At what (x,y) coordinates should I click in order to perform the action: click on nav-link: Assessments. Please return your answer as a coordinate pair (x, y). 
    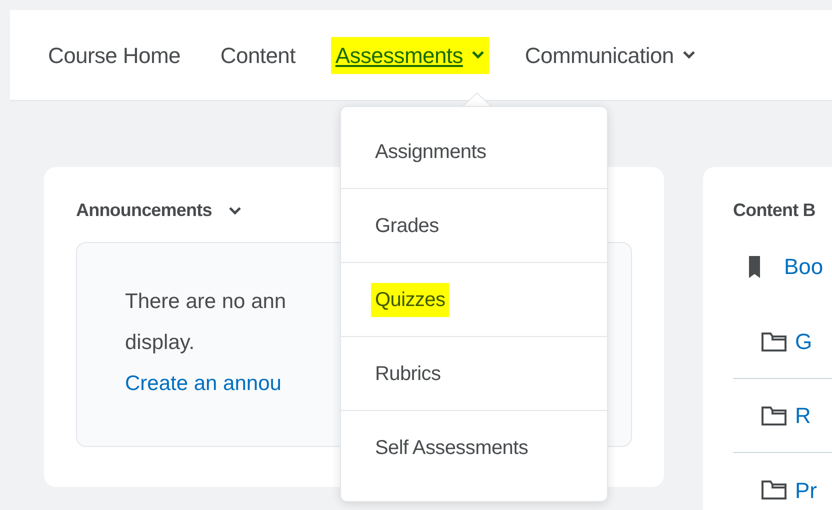
    Looking at the image, I should click on (410, 55).